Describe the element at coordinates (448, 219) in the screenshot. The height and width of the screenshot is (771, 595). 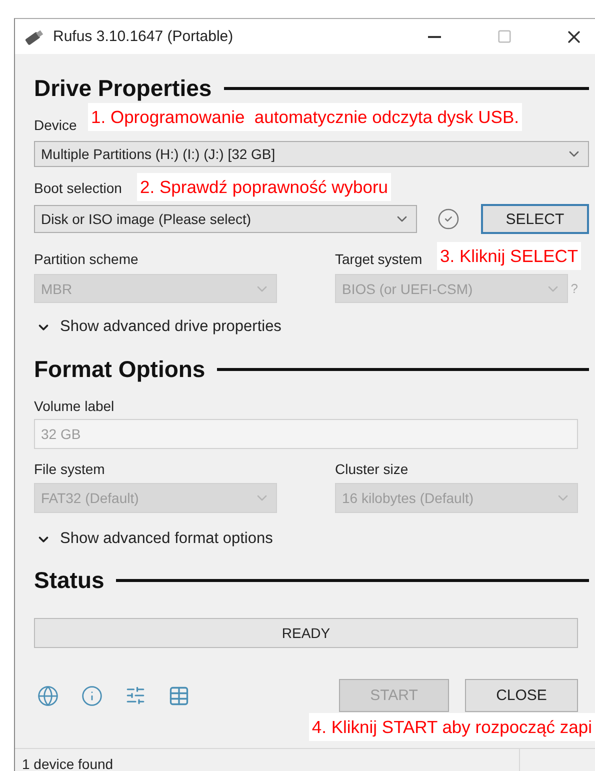
I see `check-icon` at that location.